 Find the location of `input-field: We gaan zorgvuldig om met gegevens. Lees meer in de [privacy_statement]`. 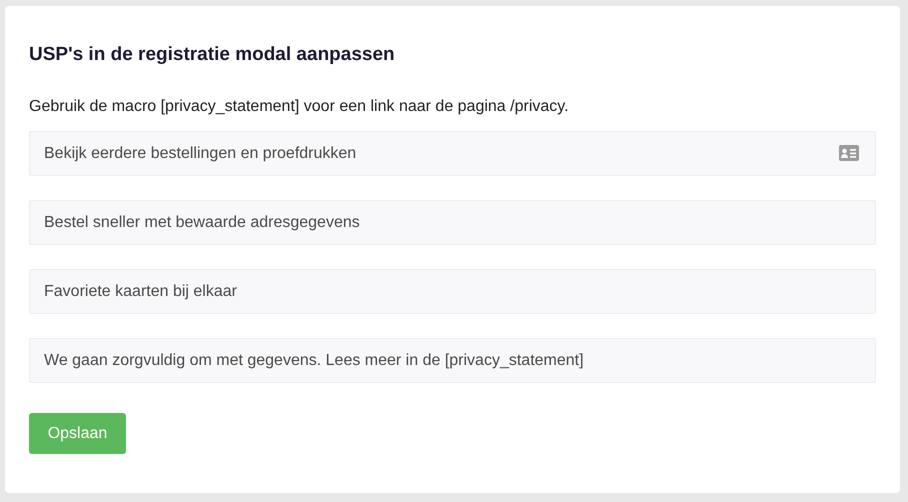

input-field: We gaan zorgvuldig om met gegevens. Lees meer in de [privacy_statement] is located at coordinates (452, 360).